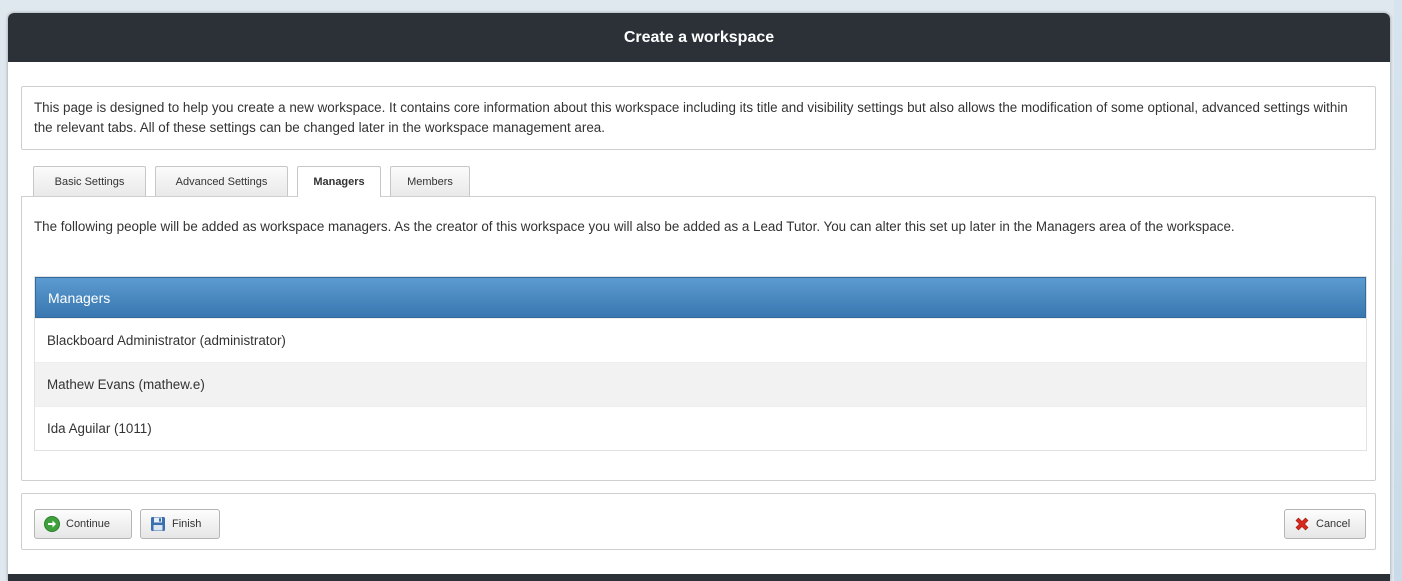 This screenshot has height=581, width=1402. What do you see at coordinates (699, 37) in the screenshot?
I see `dialog-title: Create a workspace` at bounding box center [699, 37].